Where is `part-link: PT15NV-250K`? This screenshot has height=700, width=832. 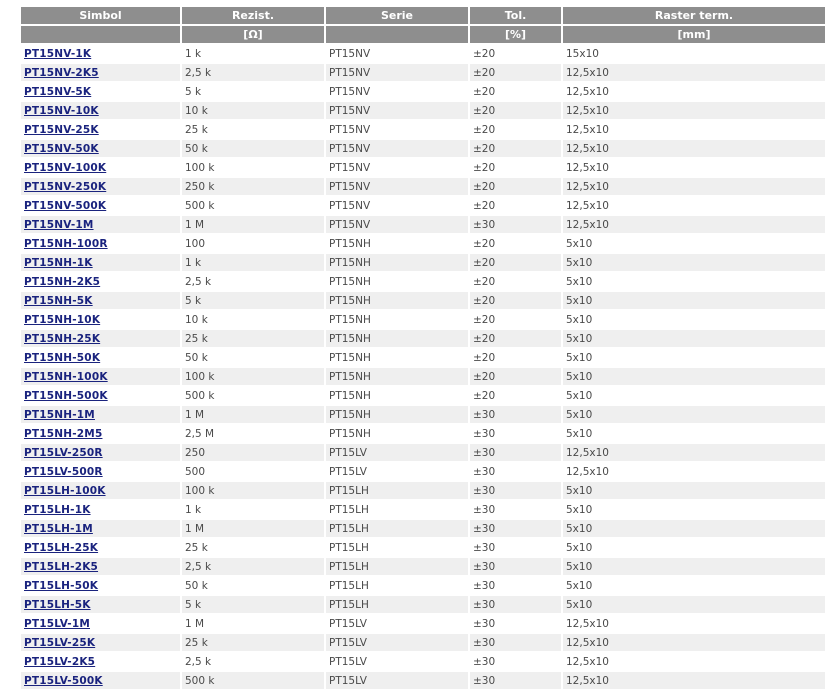
part-link: PT15NV-250K is located at coordinates (65, 187).